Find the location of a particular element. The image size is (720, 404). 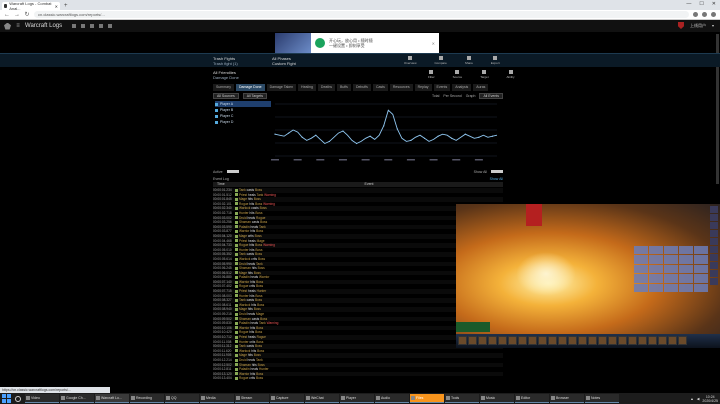

view-tab: Healing is located at coordinates (307, 87).